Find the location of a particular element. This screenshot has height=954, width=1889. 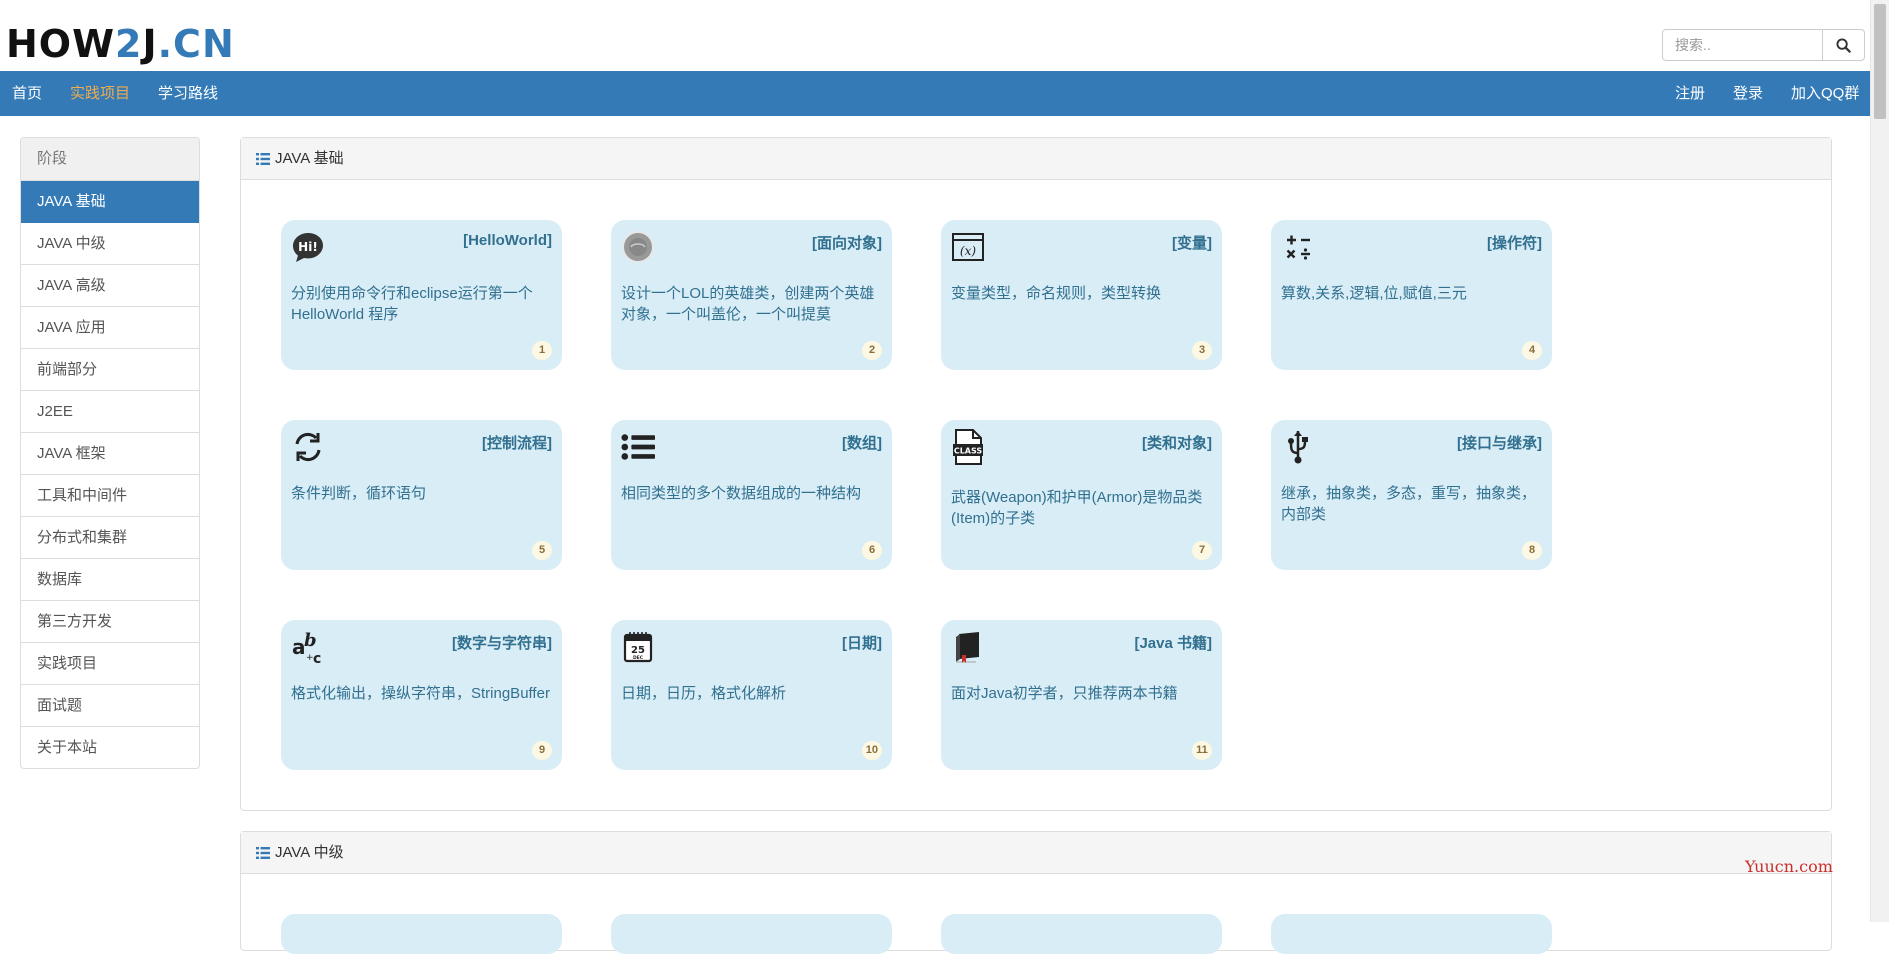

sidebar-item-j2ee: J2EE is located at coordinates (110, 412).